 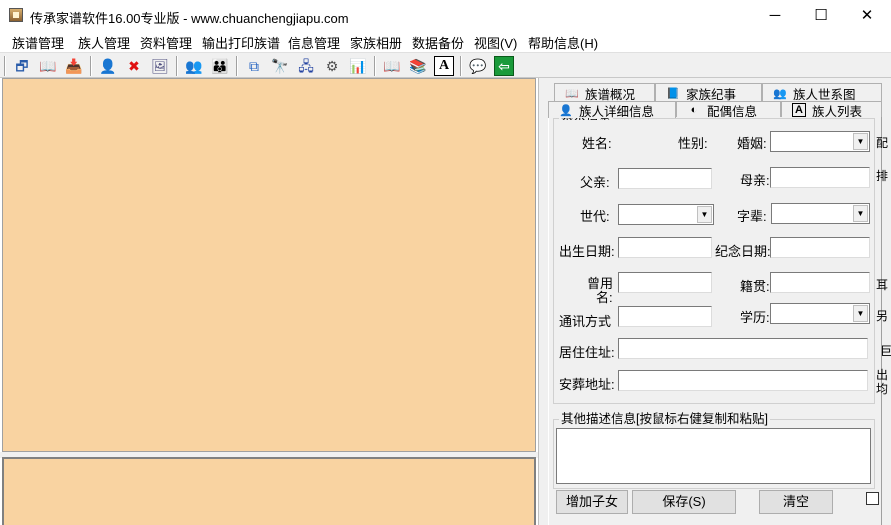 I want to click on menu-help: 帮助信息(H), so click(x=563, y=42).